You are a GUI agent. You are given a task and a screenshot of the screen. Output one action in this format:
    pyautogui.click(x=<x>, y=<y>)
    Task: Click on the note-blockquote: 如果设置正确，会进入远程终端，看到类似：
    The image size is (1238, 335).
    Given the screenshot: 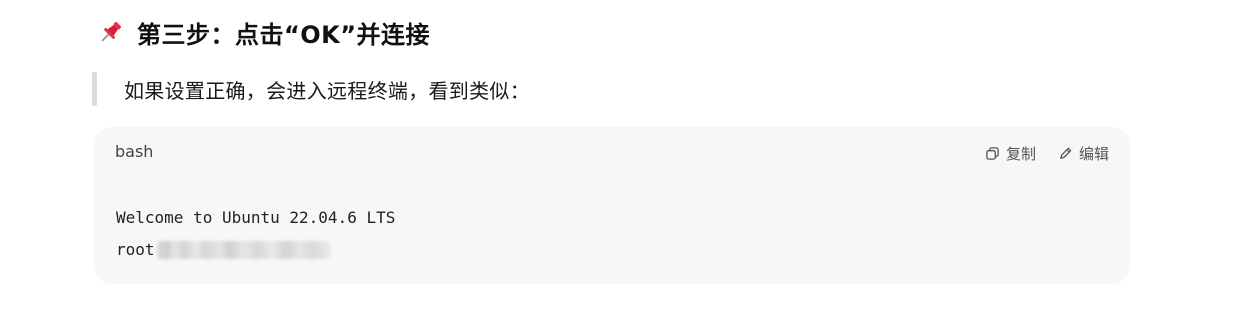 What is the action you would take?
    pyautogui.click(x=311, y=89)
    